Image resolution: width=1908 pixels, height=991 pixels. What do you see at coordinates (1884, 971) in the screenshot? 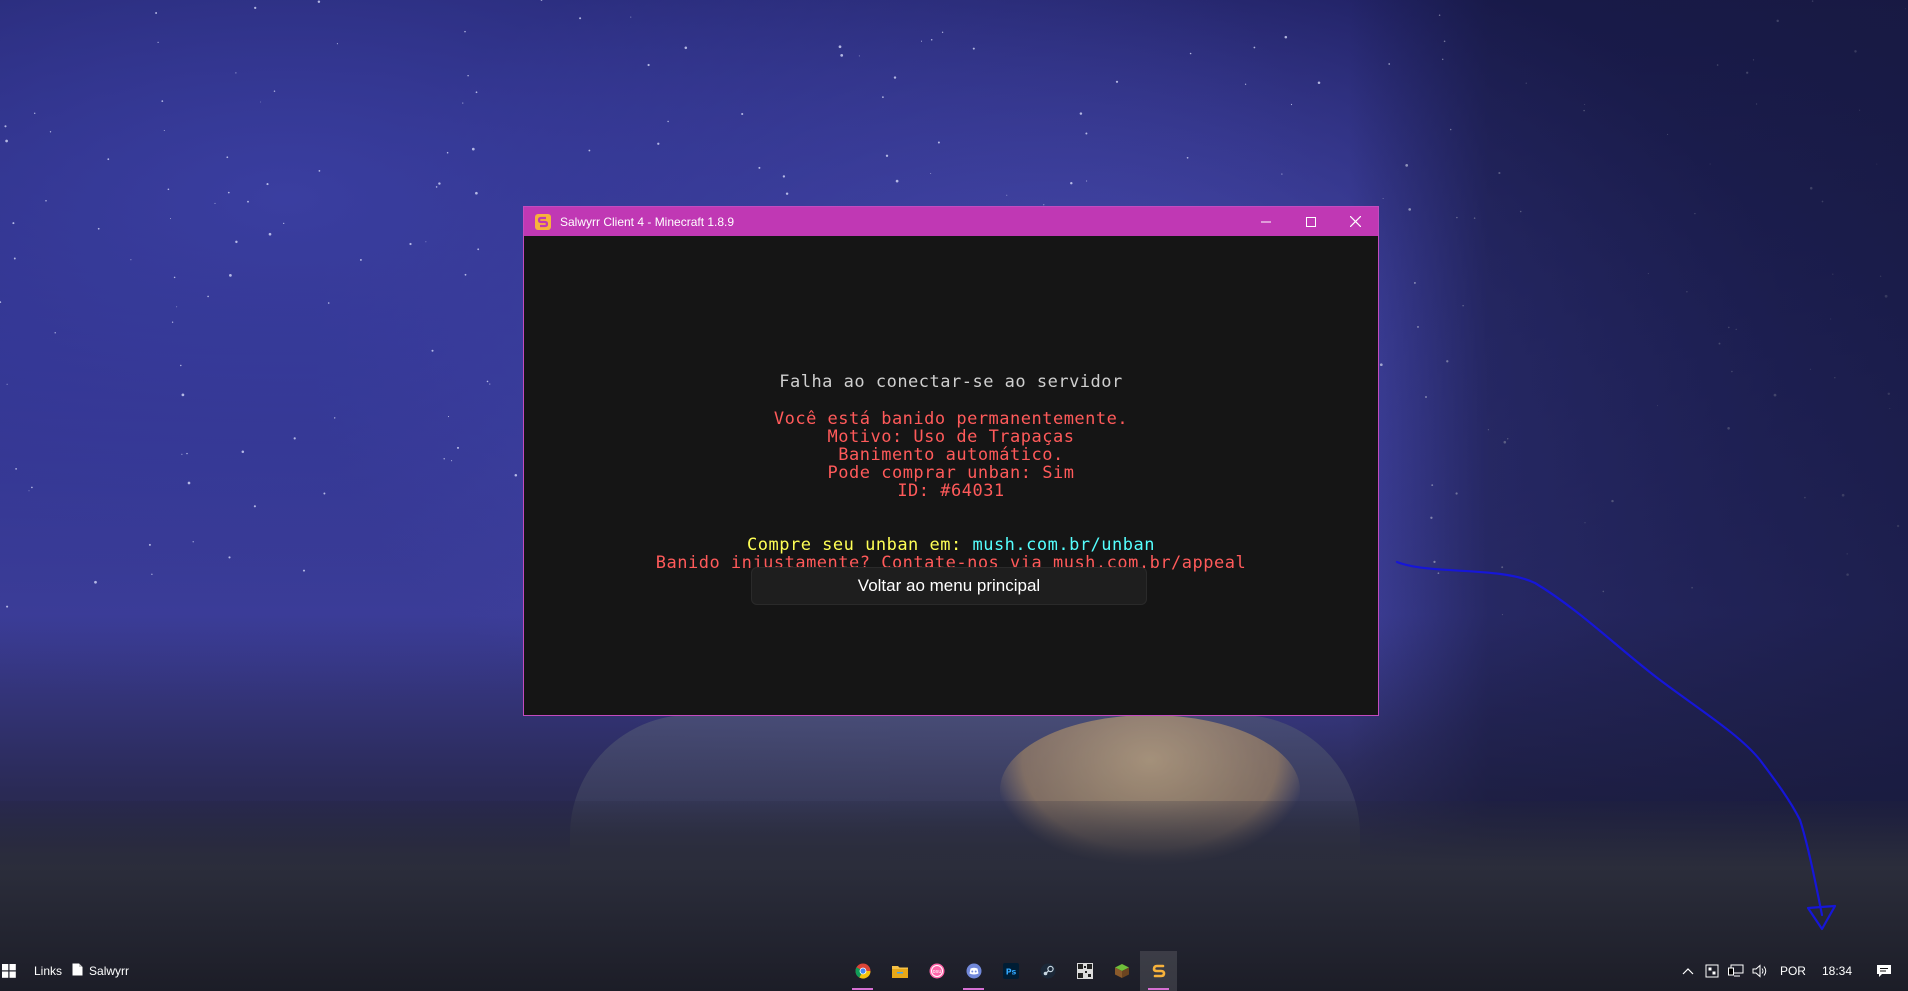
I see `notifications-icon` at bounding box center [1884, 971].